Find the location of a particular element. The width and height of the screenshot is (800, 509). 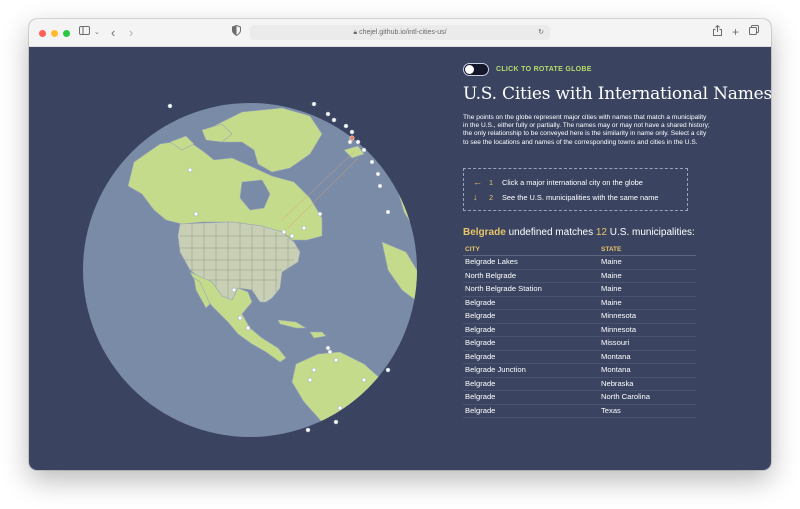

state-cell: Missouri is located at coordinates (615, 342).